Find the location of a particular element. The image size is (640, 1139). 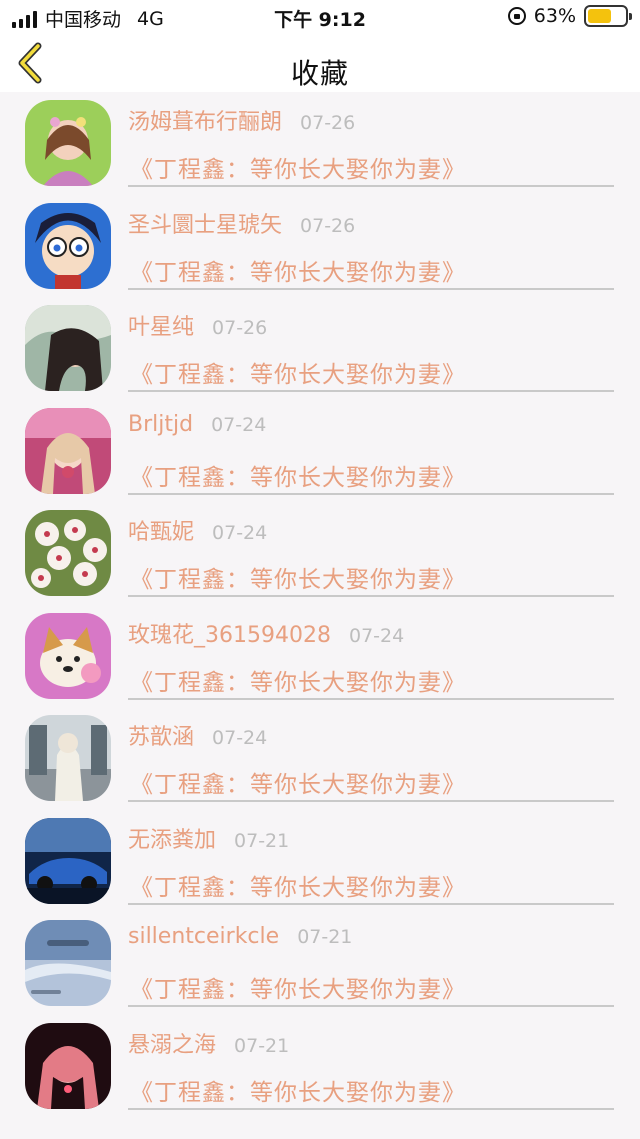

item-header: 玫瑰花_361594028 07-24 is located at coordinates (266, 633).